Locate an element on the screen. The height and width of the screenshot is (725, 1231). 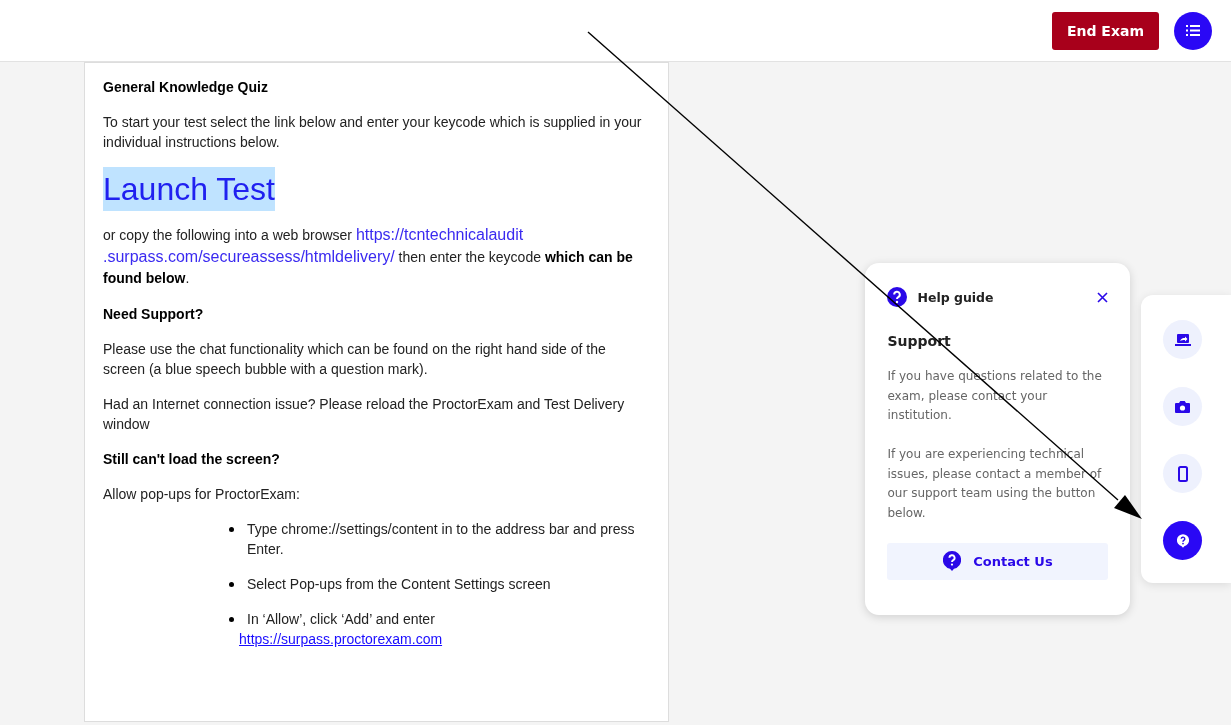
list-icon is located at coordinates (1193, 30).